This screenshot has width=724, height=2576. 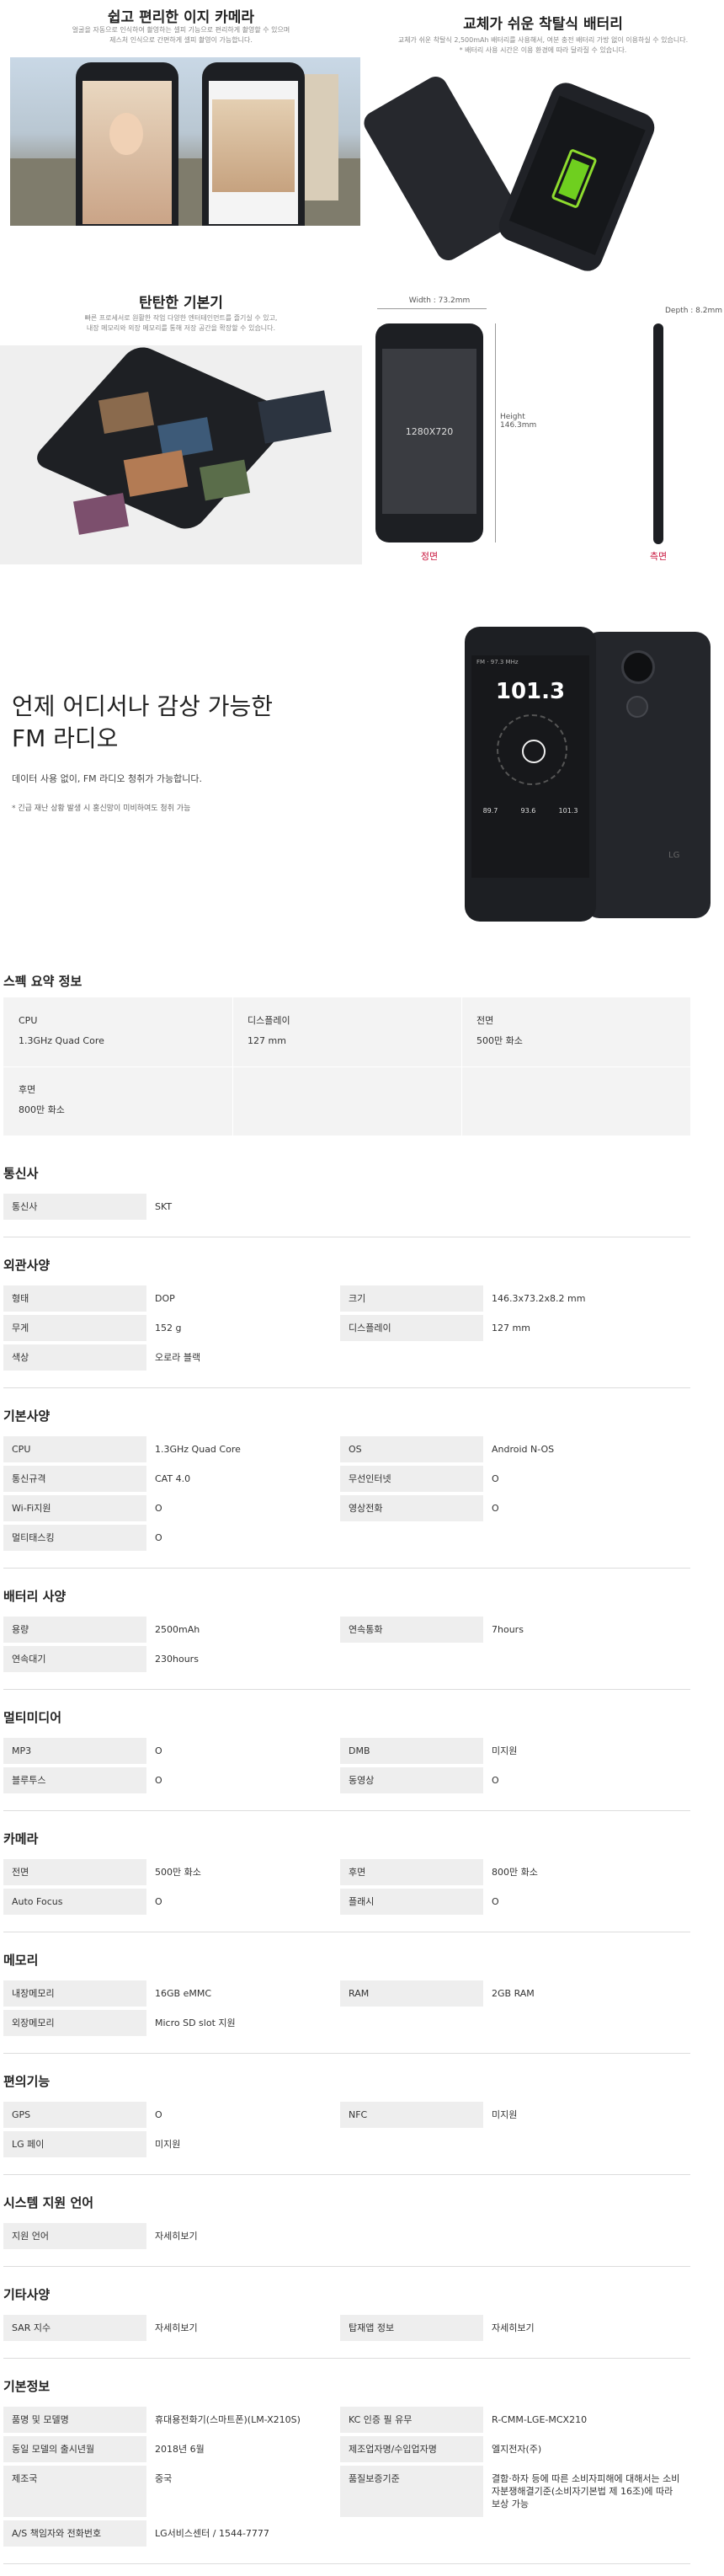 I want to click on spec-section-title: 통신사, so click(x=21, y=1173).